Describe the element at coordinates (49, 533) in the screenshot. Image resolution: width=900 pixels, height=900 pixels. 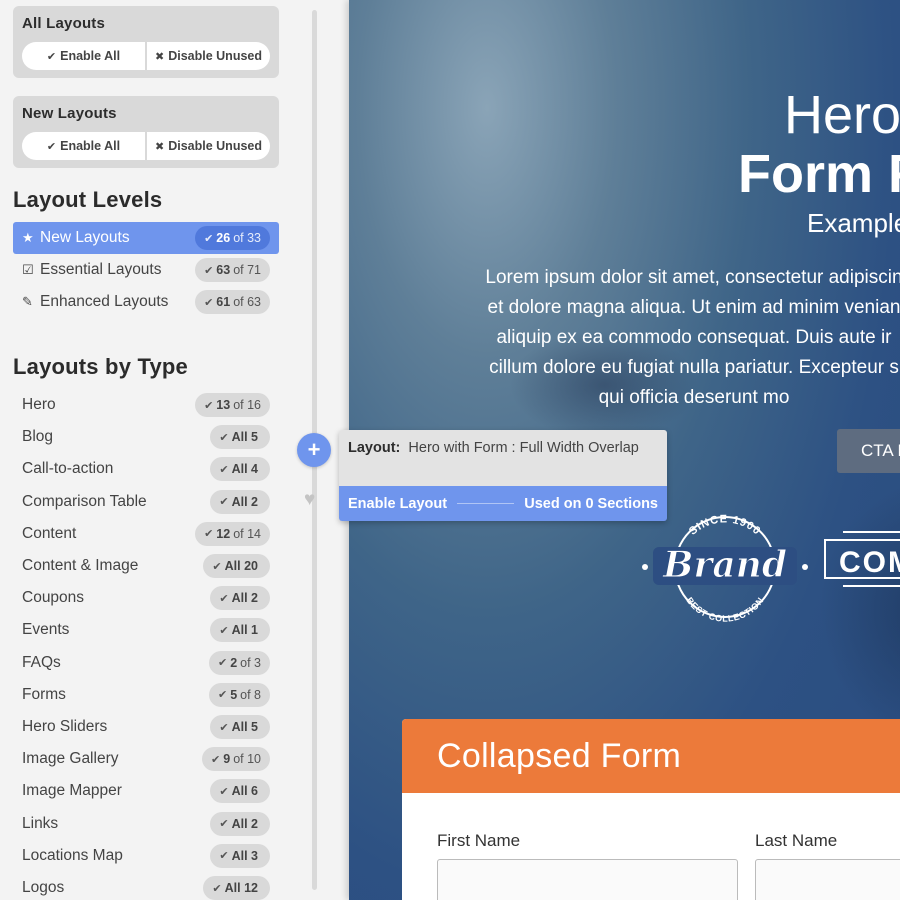
I see `type-label: Content` at that location.